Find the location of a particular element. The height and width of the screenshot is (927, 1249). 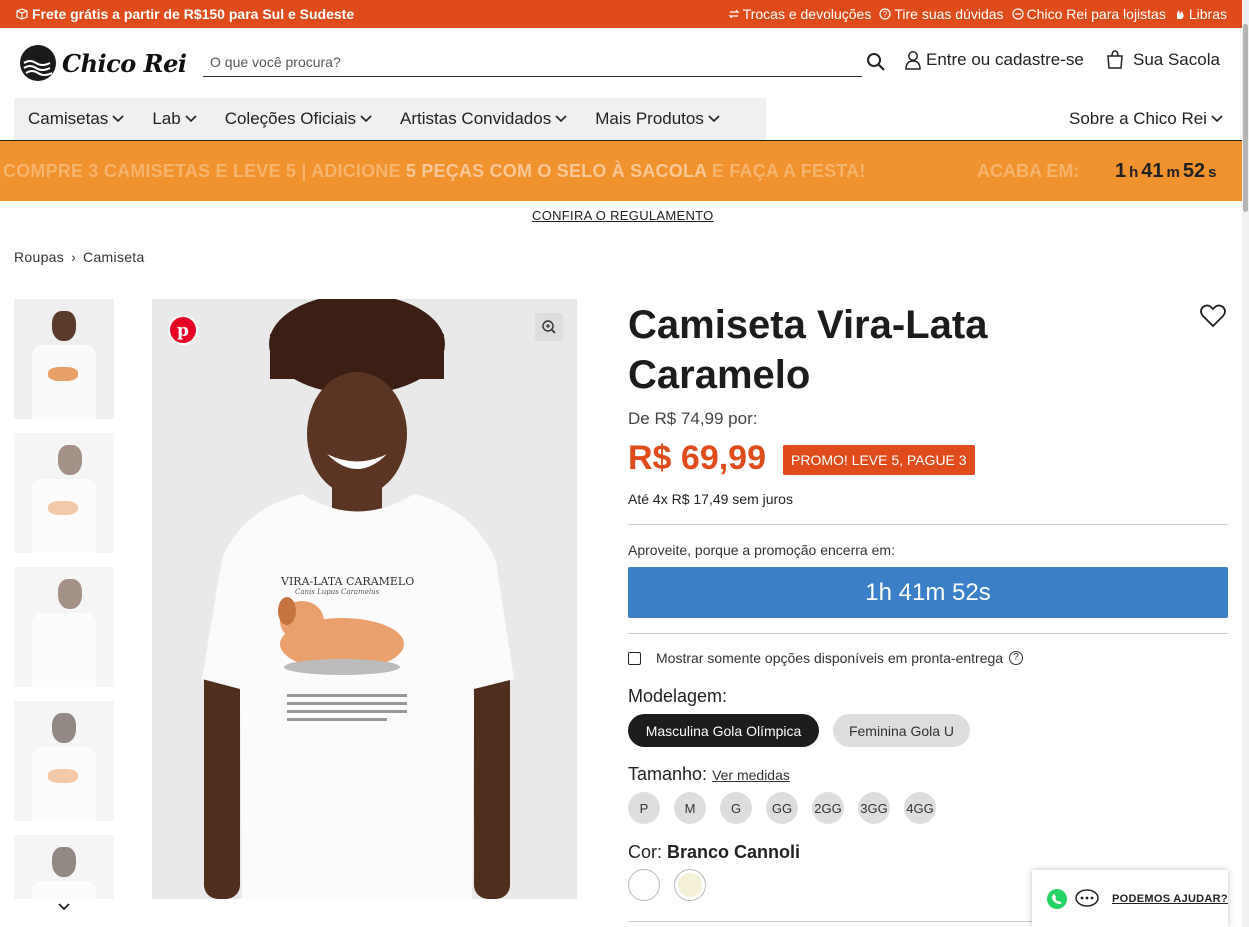

breadcrumb-item-roupas: Roupas is located at coordinates (39, 257).